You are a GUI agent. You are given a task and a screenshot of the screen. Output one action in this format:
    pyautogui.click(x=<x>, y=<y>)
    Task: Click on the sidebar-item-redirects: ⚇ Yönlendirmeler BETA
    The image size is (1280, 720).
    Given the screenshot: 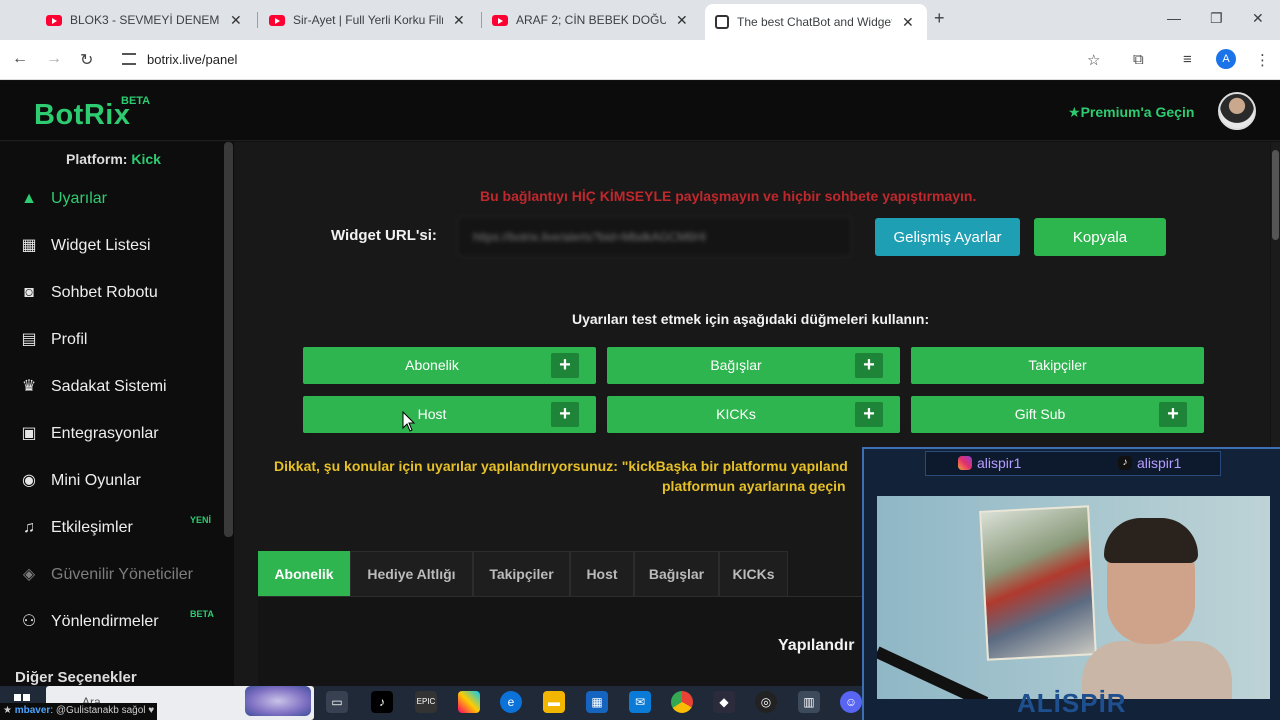 What is the action you would take?
    pyautogui.click(x=112, y=622)
    